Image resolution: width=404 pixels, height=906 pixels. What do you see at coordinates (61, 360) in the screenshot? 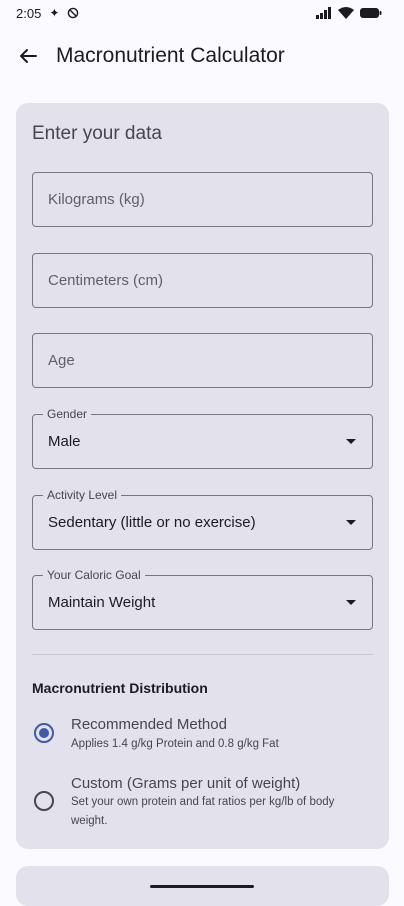
I see `age-placeholder: Age` at bounding box center [61, 360].